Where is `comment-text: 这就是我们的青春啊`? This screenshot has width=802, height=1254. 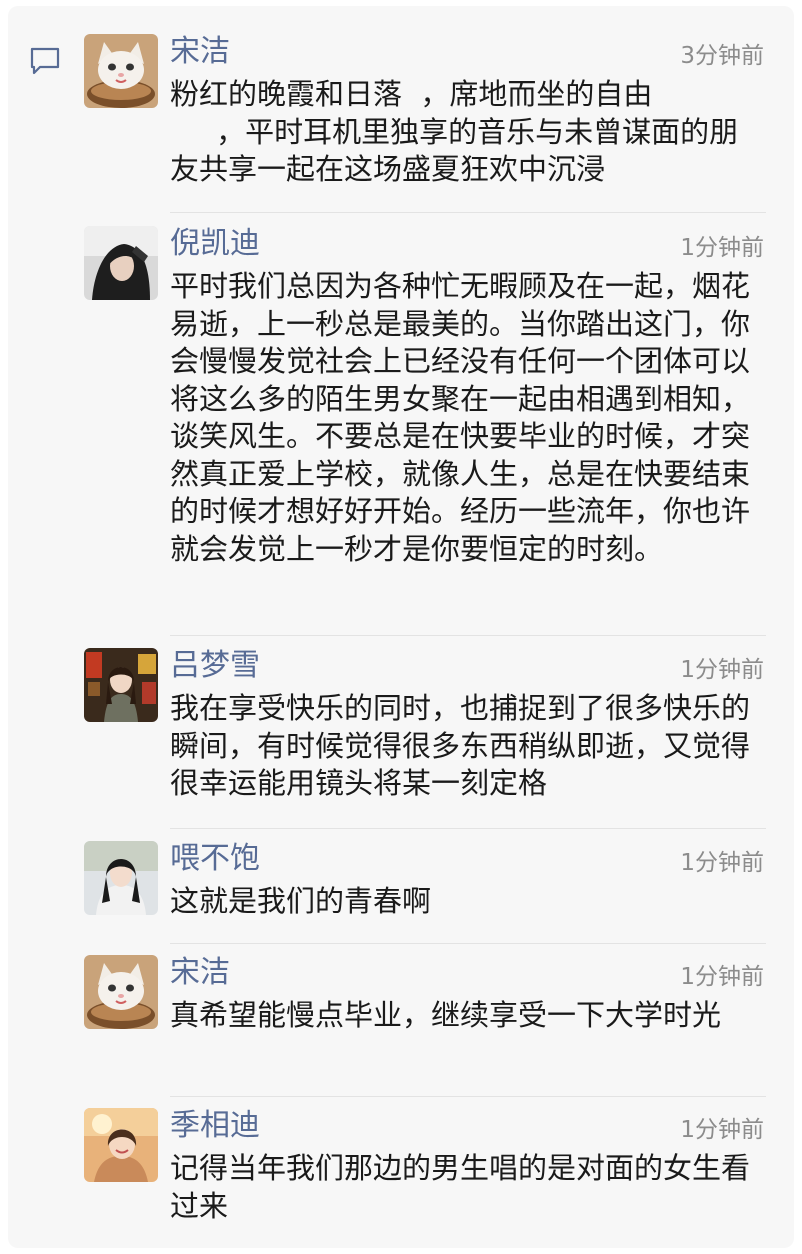 comment-text: 这就是我们的青春啊 is located at coordinates (301, 901).